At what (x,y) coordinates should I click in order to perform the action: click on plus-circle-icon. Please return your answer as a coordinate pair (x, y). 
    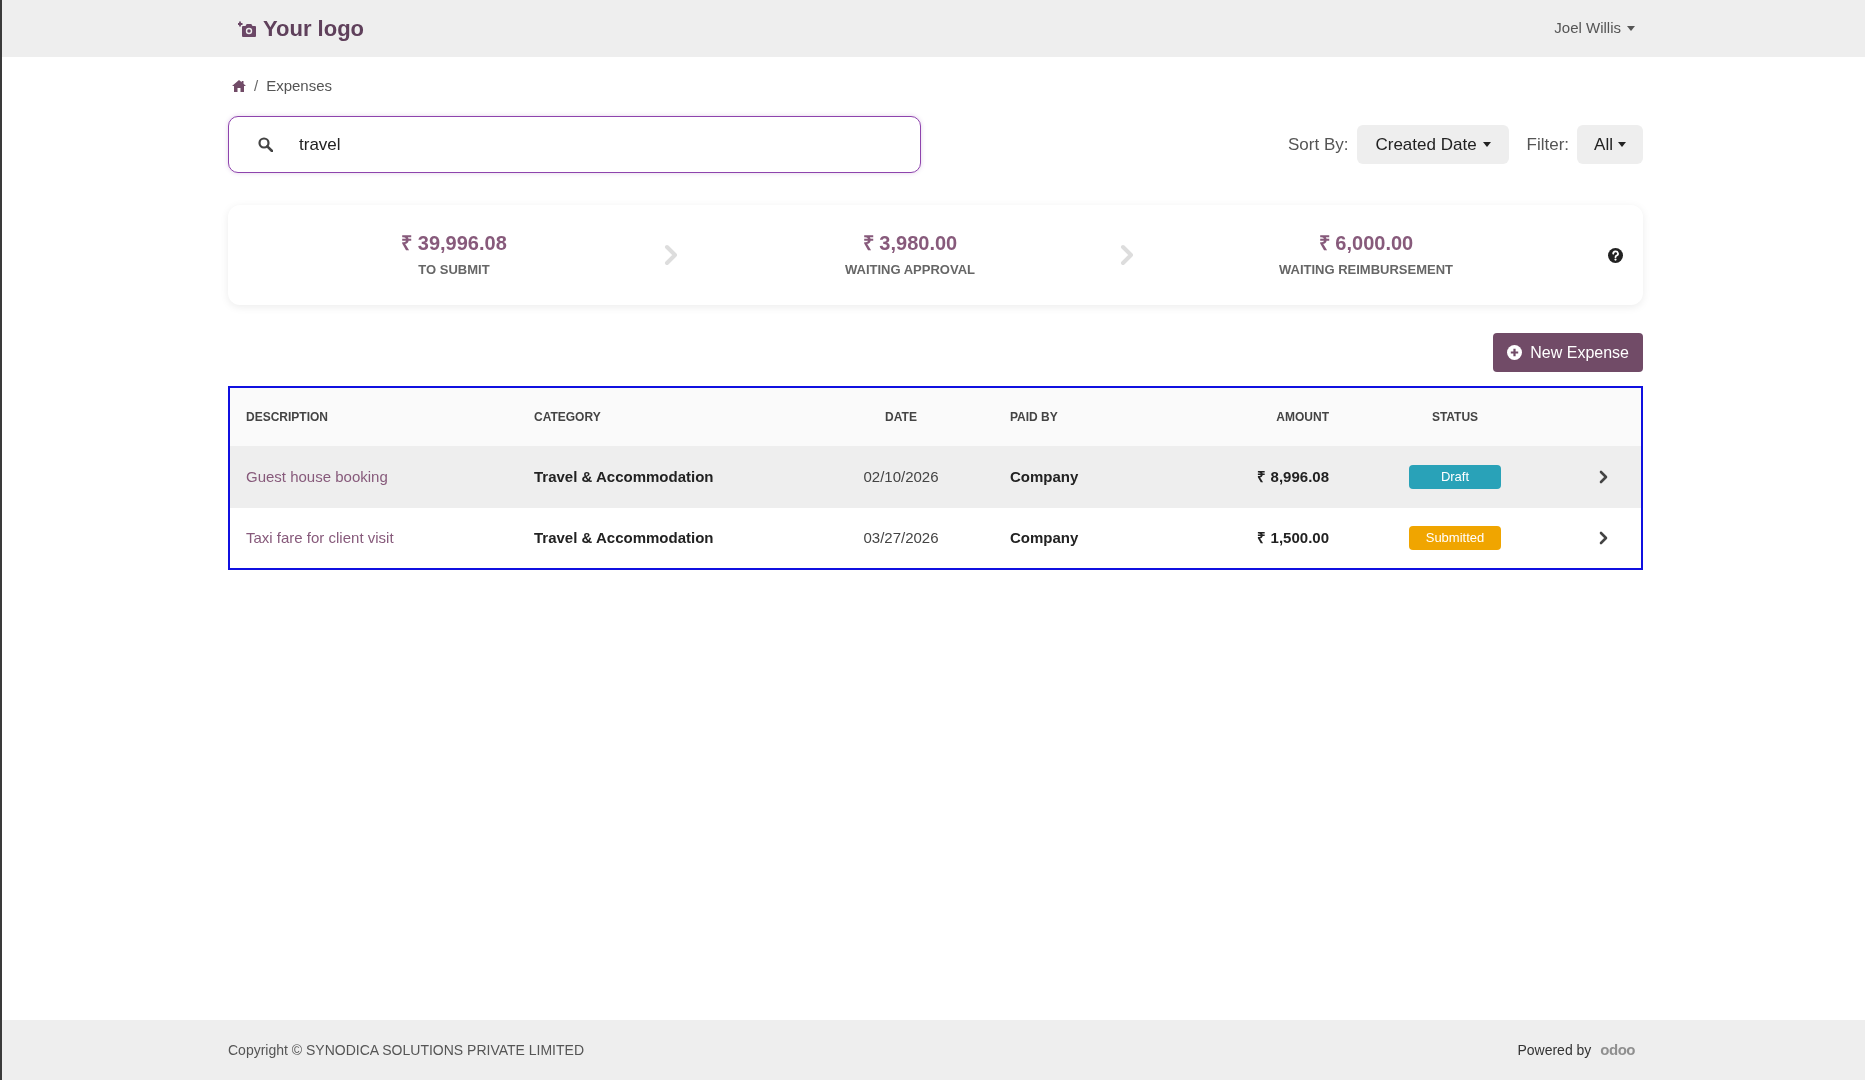
    Looking at the image, I should click on (1515, 352).